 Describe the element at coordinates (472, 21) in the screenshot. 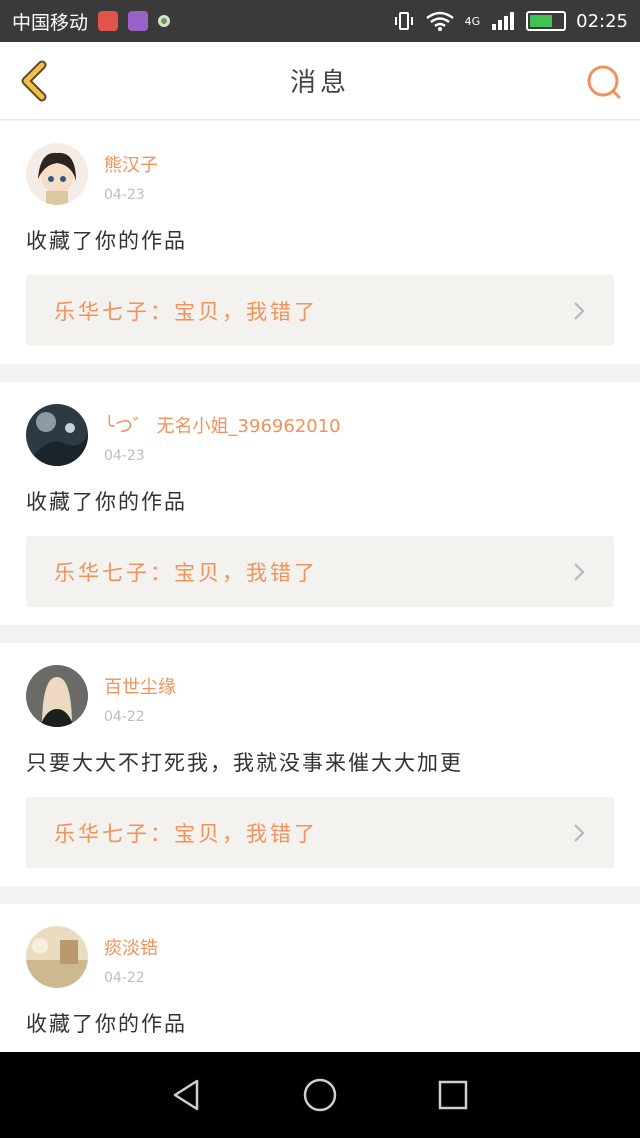

I see `network-type-label: 4G` at that location.